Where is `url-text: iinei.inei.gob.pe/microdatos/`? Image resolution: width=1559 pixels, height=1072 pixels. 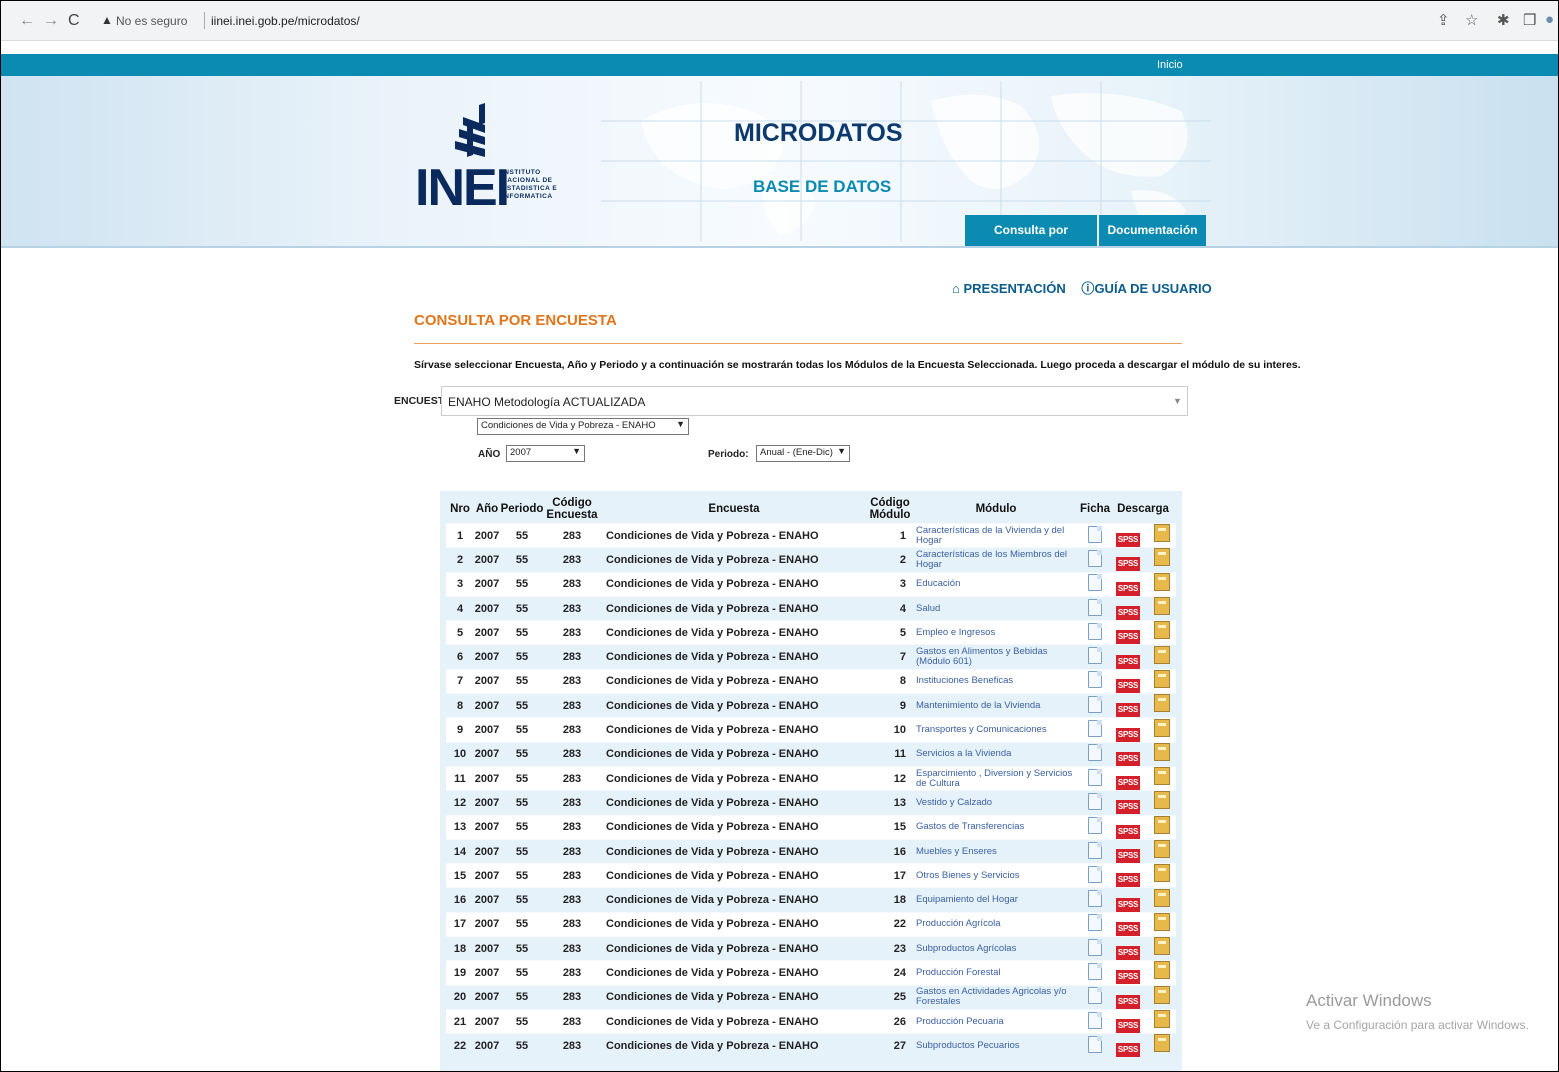 url-text: iinei.inei.gob.pe/microdatos/ is located at coordinates (285, 21).